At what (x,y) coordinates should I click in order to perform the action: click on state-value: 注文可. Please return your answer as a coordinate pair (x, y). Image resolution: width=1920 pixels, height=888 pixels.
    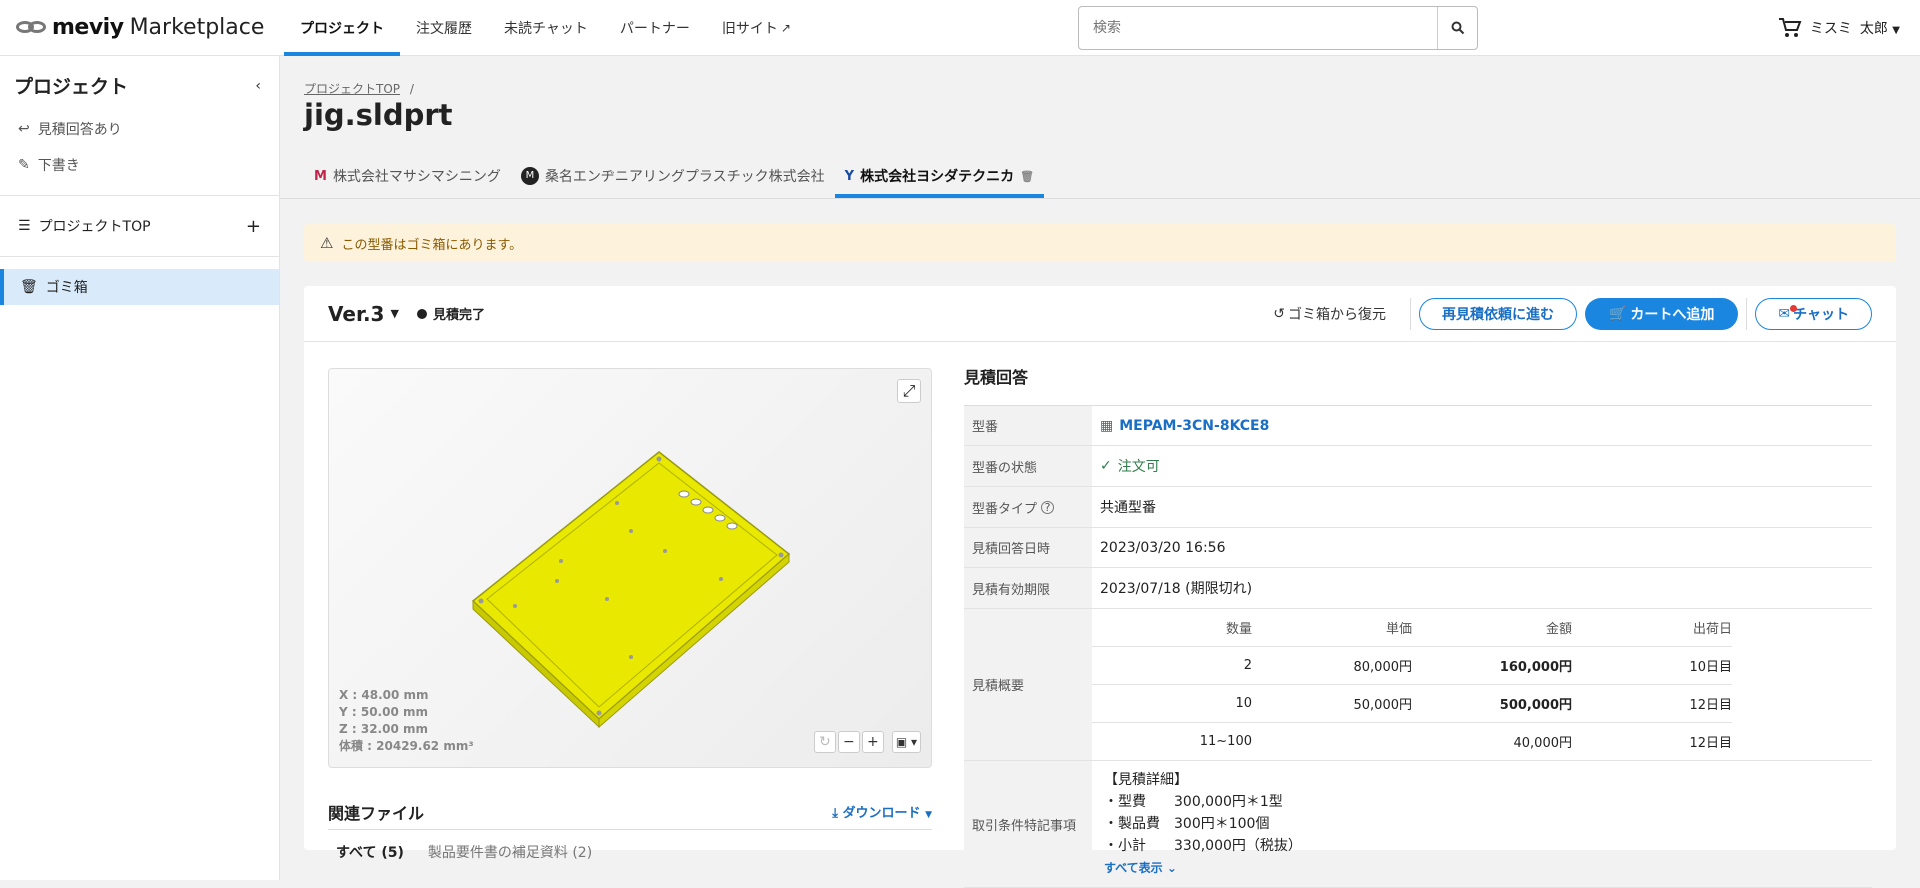
    Looking at the image, I should click on (1138, 467).